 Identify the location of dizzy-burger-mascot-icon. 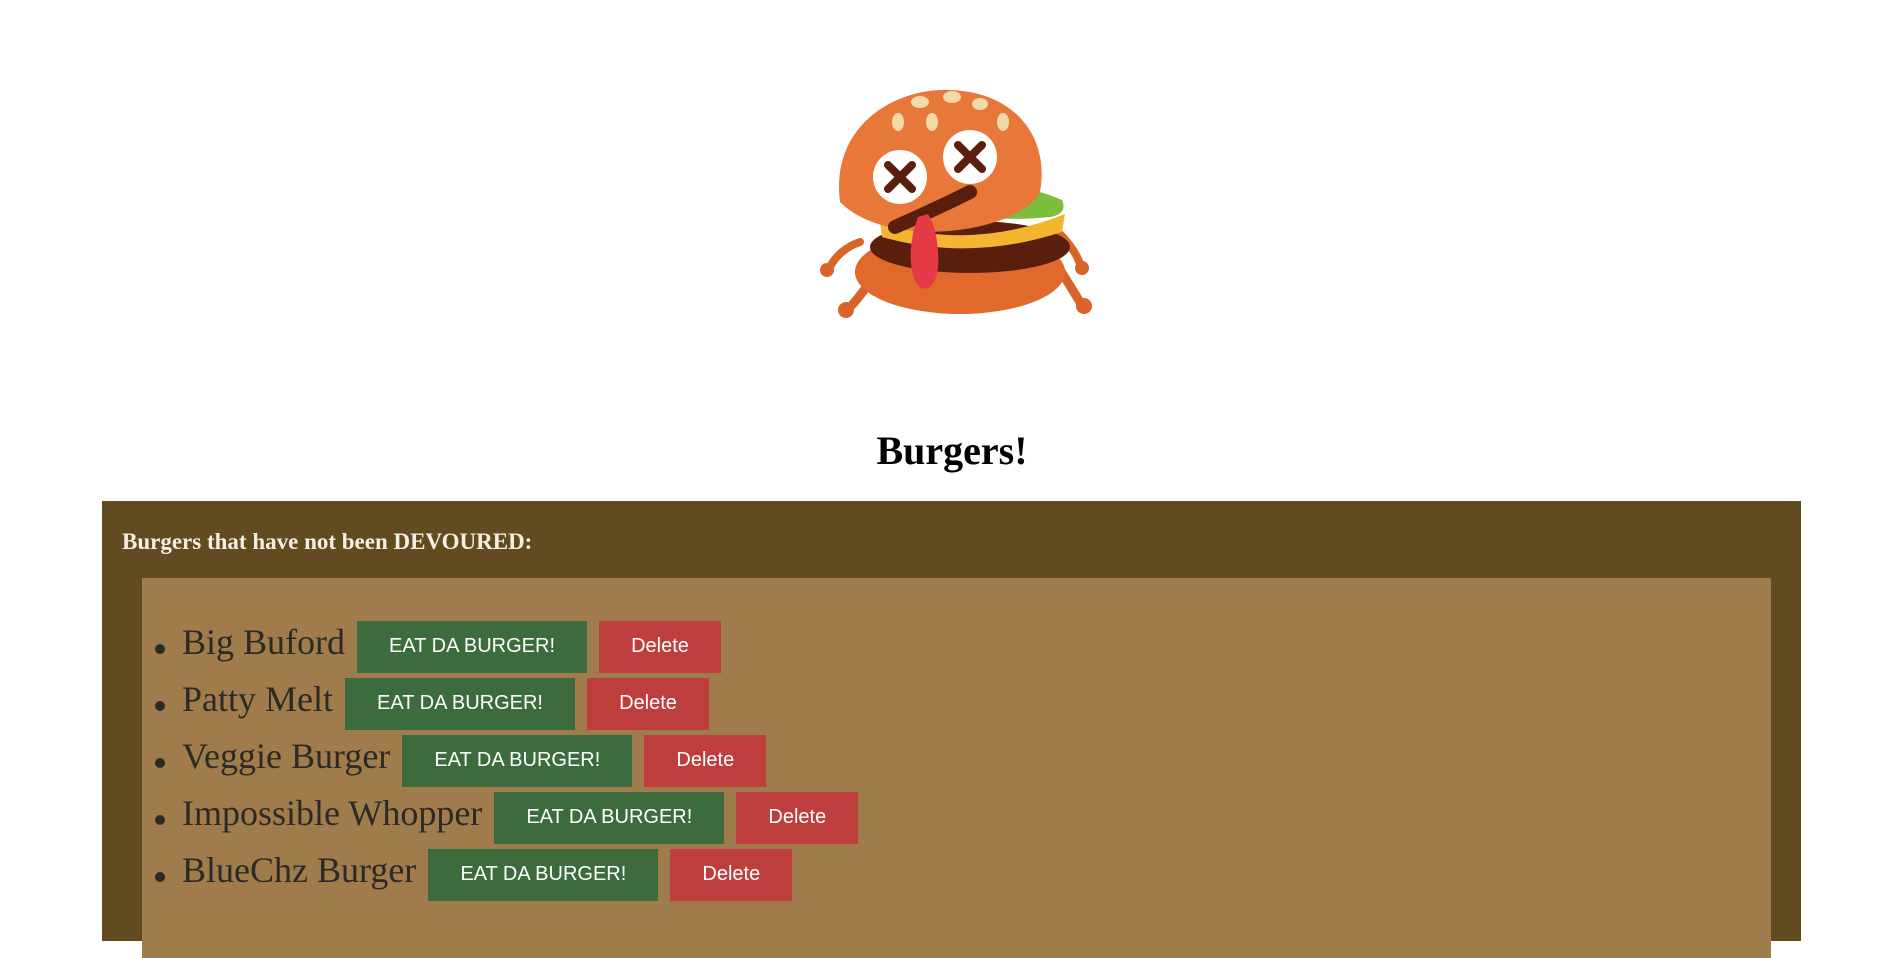
(956, 203).